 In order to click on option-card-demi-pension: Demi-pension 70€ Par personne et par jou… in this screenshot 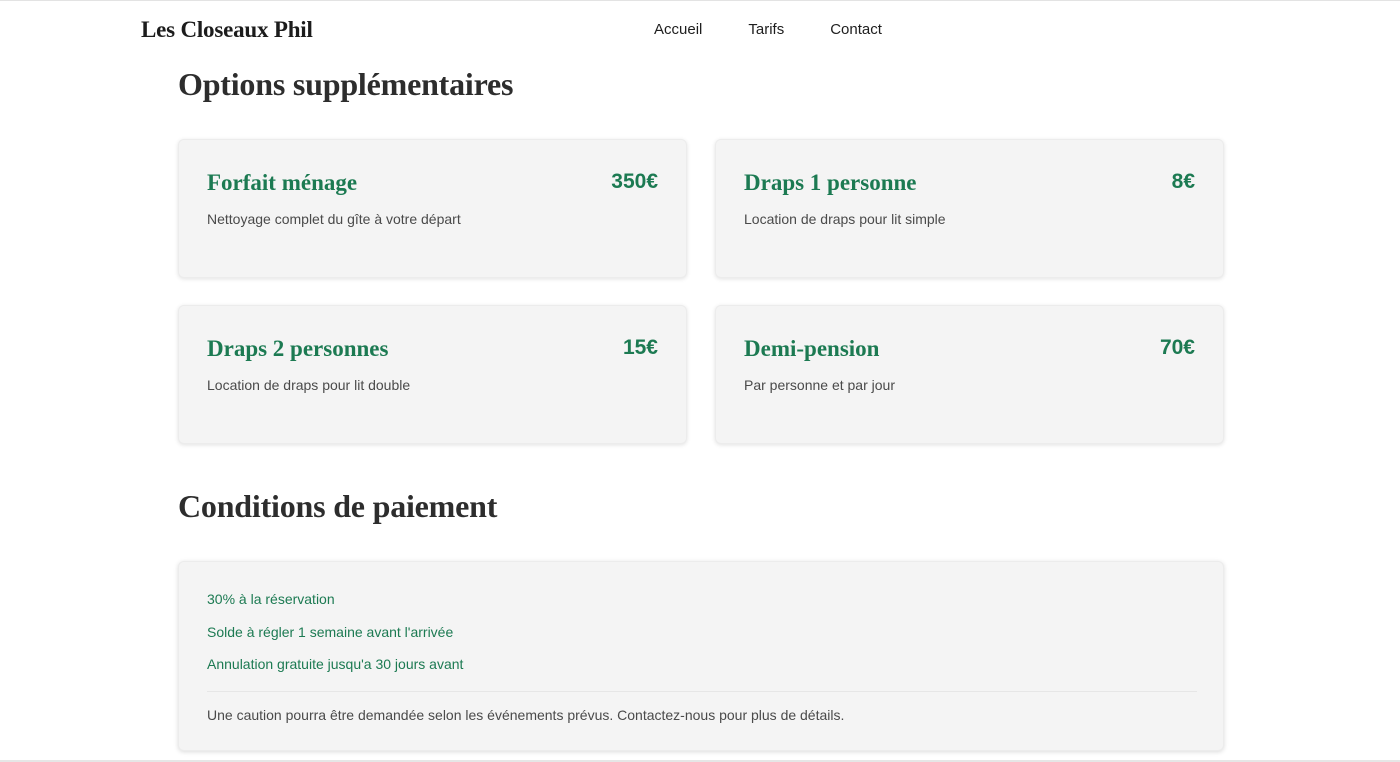, I will do `click(969, 374)`.